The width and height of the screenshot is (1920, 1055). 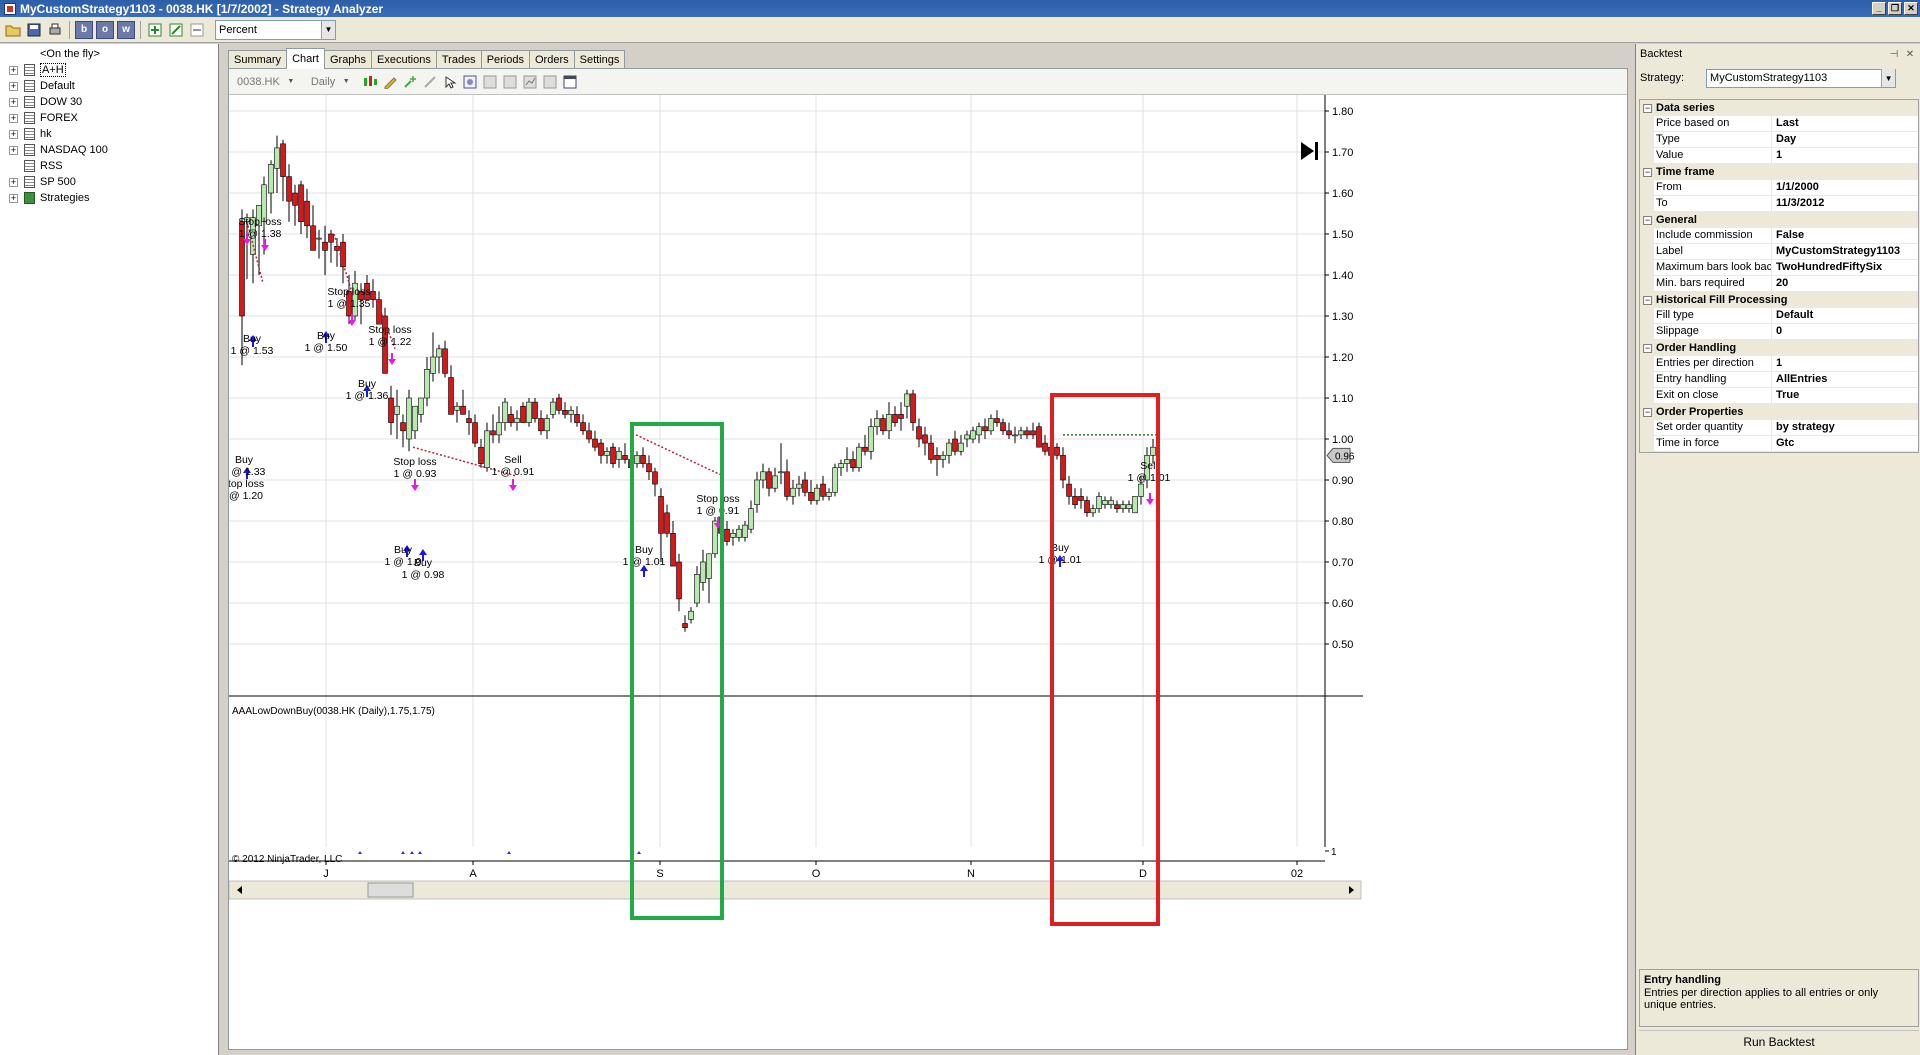 What do you see at coordinates (390, 890) in the screenshot?
I see `scroll-thumb` at bounding box center [390, 890].